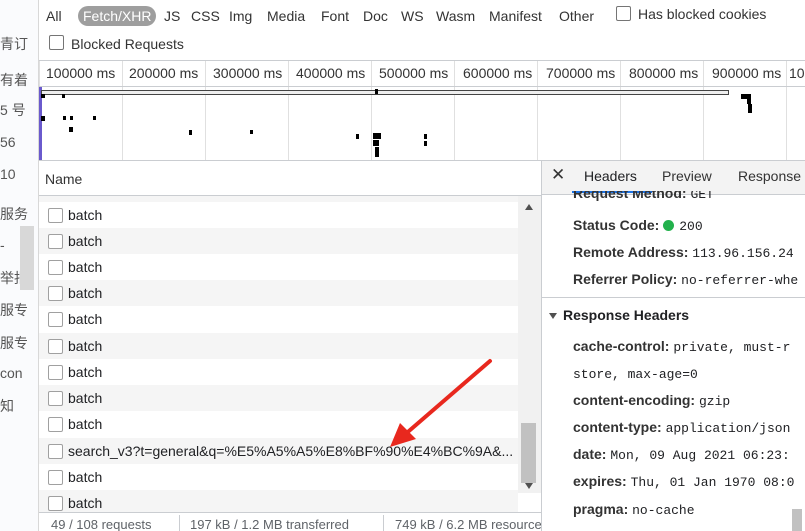  I want to click on tab-headers: Headers, so click(610, 176).